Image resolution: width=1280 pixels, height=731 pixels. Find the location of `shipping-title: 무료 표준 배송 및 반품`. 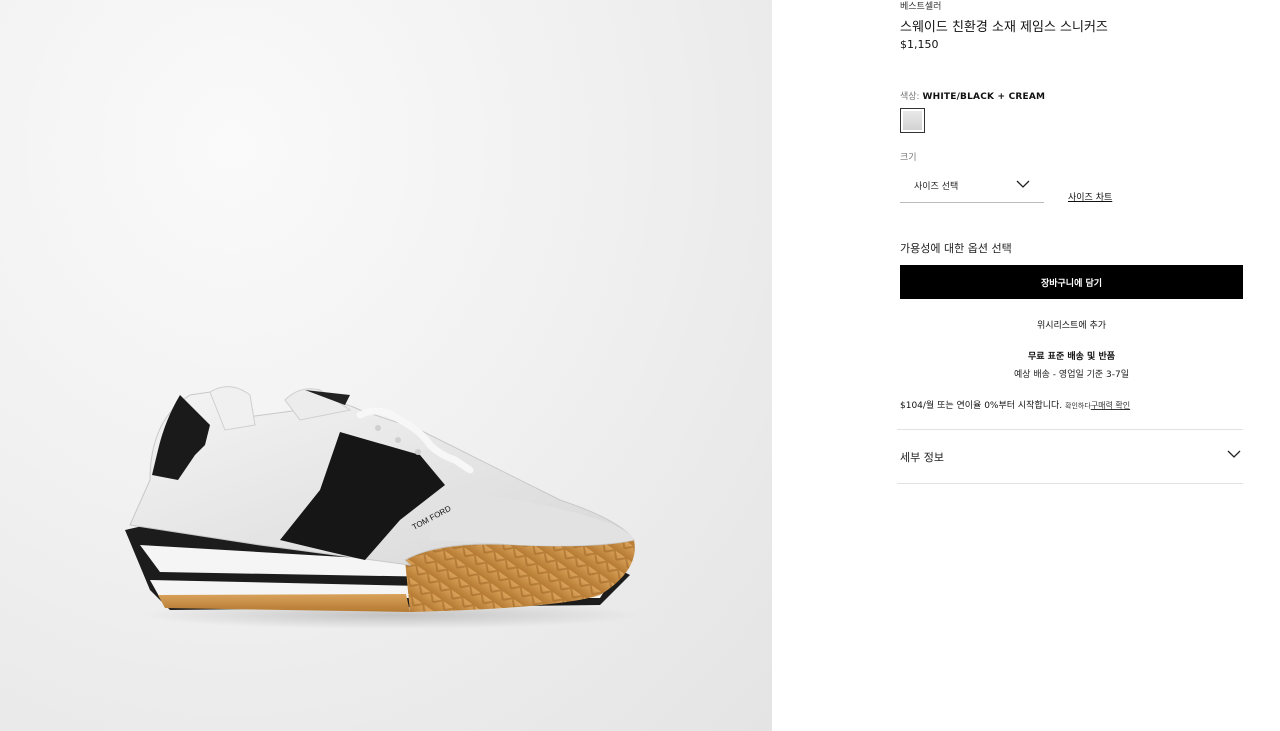

shipping-title: 무료 표준 배송 및 반품 is located at coordinates (1071, 357).